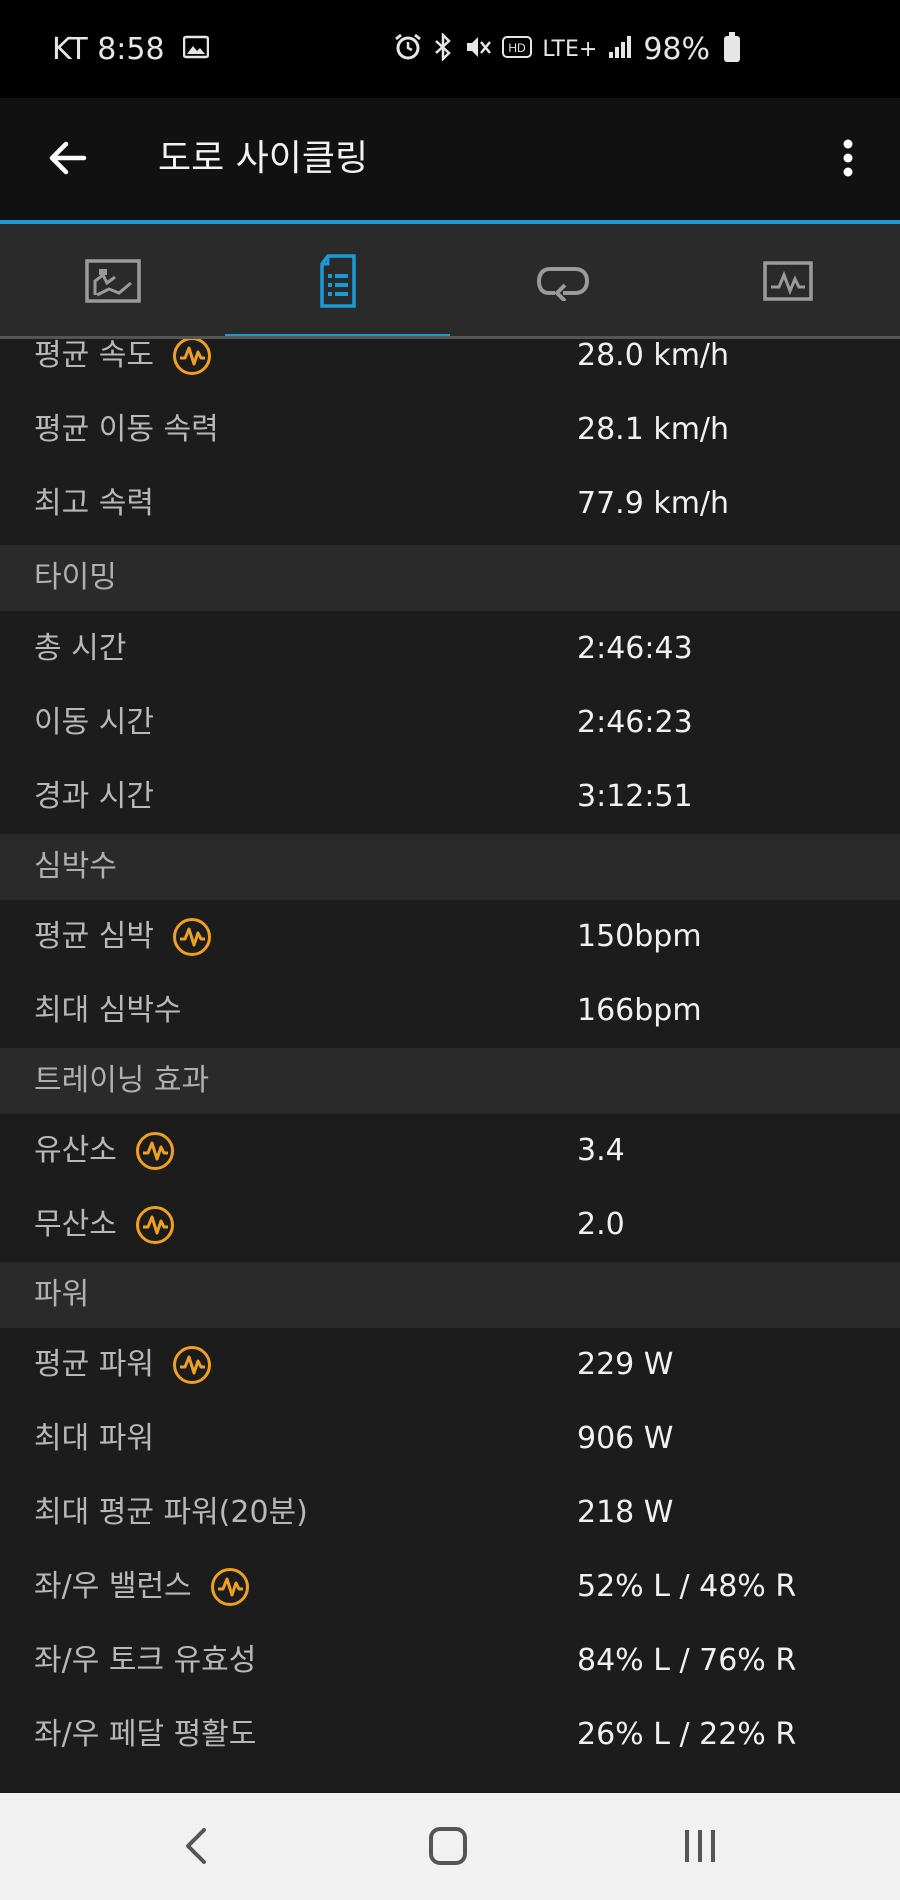  What do you see at coordinates (263, 158) in the screenshot?
I see `page-title: 도로 사이클링` at bounding box center [263, 158].